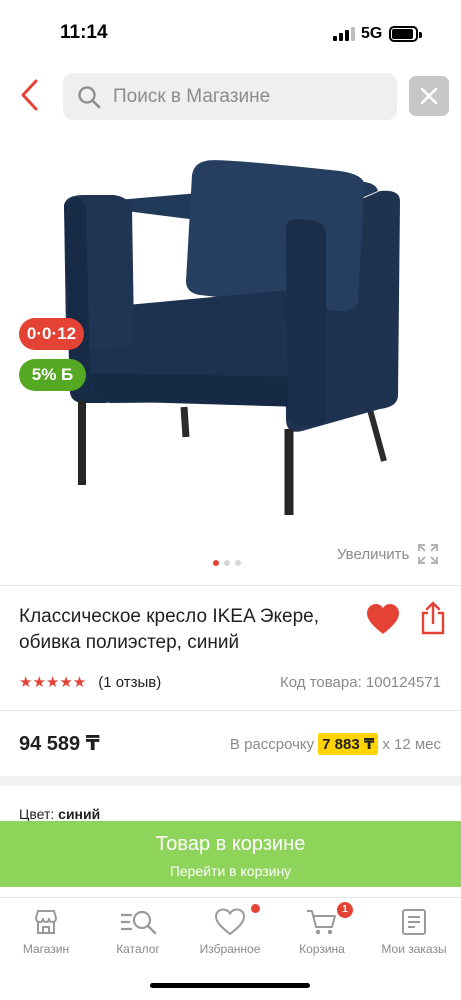 This screenshot has height=1000, width=461. I want to click on installment-badge: 0·0·12, so click(51, 334).